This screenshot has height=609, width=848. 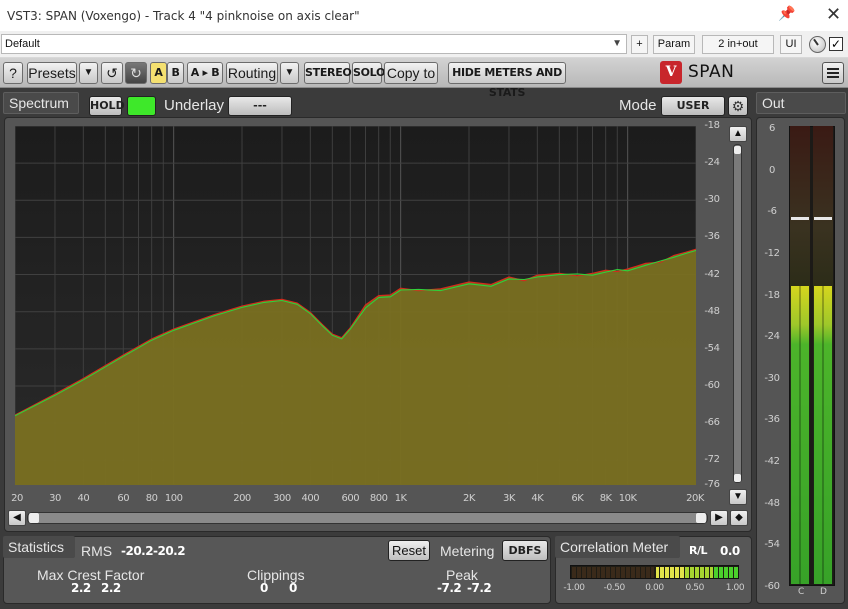 I want to click on statistics-label: Statistics, so click(x=39, y=547).